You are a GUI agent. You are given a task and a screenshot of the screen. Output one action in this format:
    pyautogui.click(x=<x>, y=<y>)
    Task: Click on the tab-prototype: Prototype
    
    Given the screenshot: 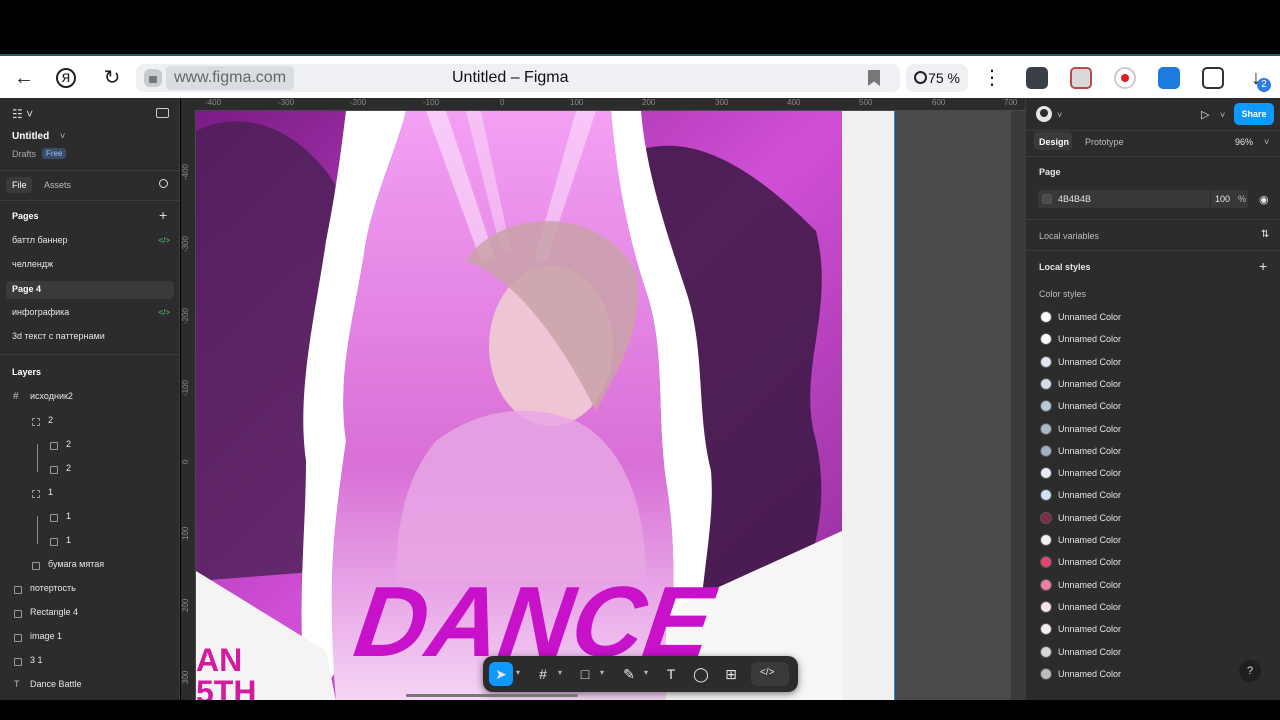 What is the action you would take?
    pyautogui.click(x=1104, y=142)
    